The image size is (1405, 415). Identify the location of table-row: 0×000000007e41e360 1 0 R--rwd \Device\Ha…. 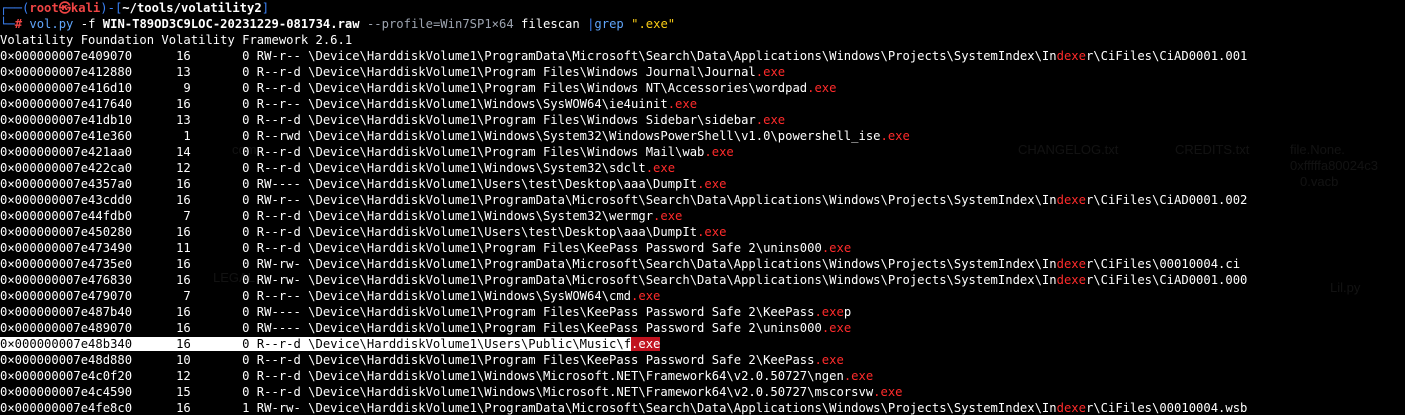
(702, 136).